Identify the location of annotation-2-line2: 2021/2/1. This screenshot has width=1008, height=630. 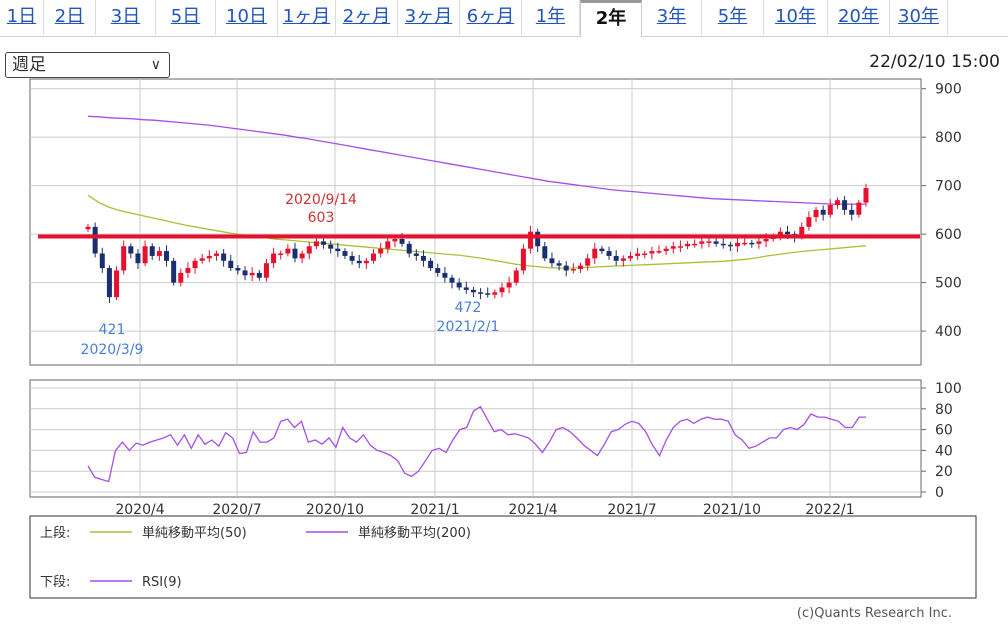
(468, 327).